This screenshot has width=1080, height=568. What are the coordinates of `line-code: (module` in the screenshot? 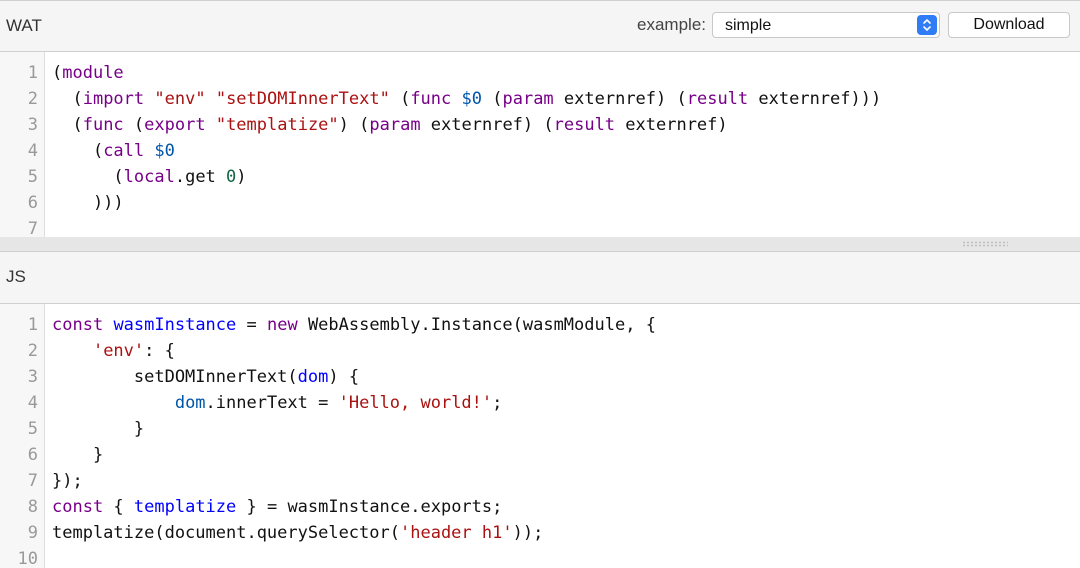 It's located at (88, 73).